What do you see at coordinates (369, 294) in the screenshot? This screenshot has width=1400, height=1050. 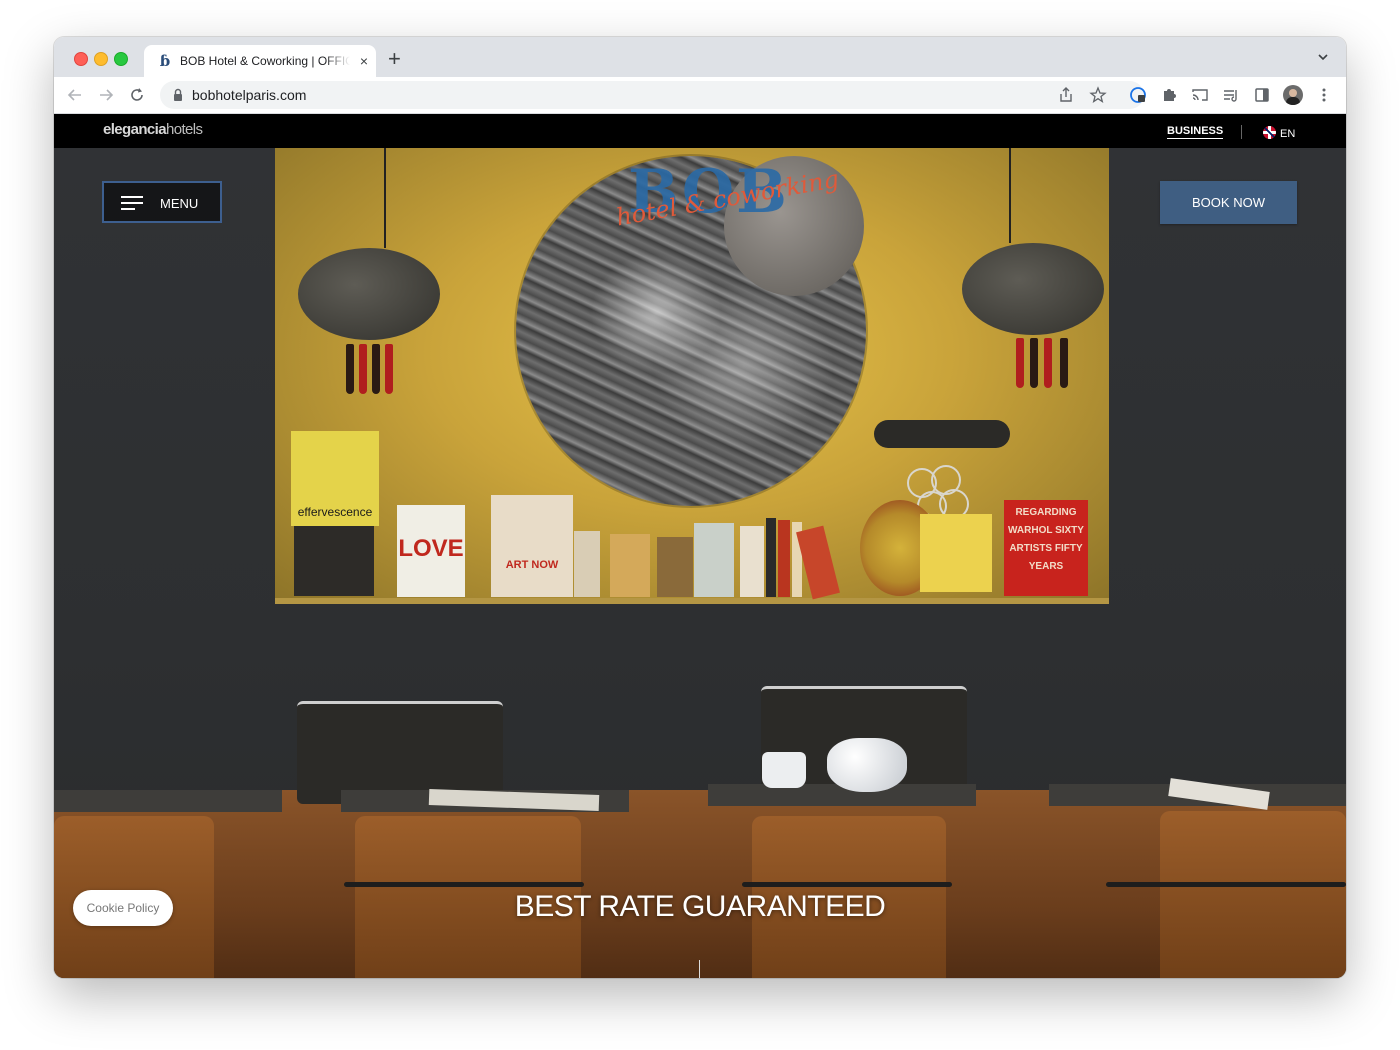 I see `pendant-lamp-left` at bounding box center [369, 294].